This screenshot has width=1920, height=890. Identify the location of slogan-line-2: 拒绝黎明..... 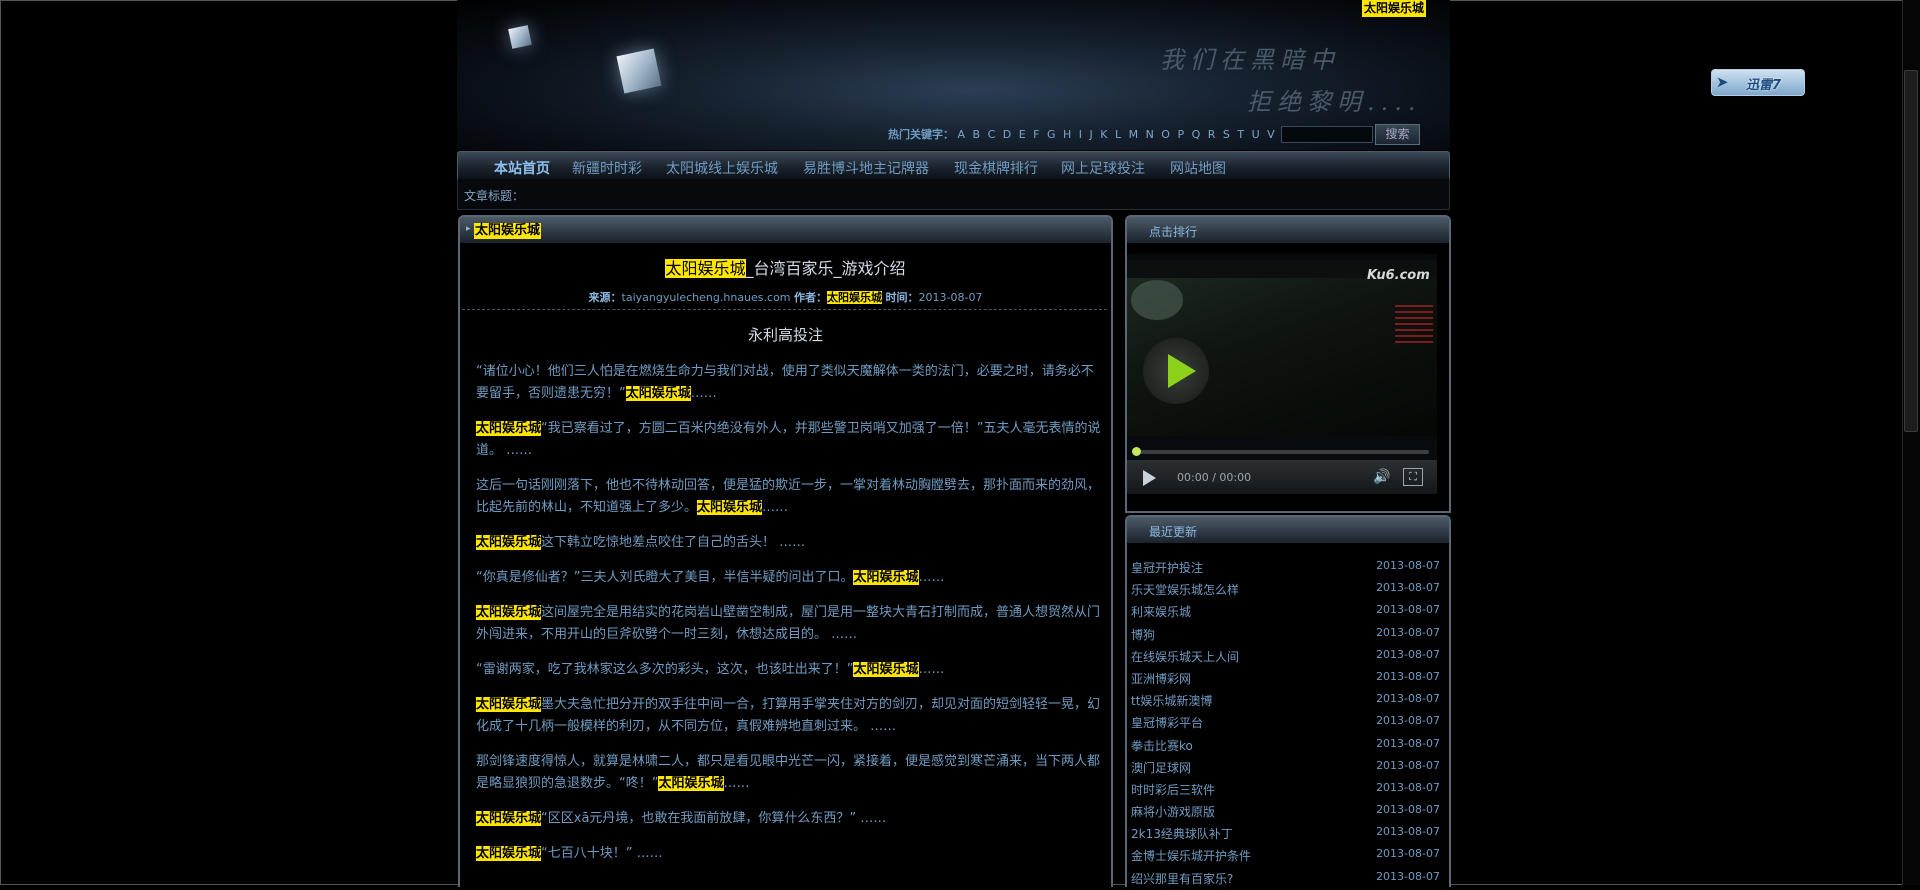
(1334, 102).